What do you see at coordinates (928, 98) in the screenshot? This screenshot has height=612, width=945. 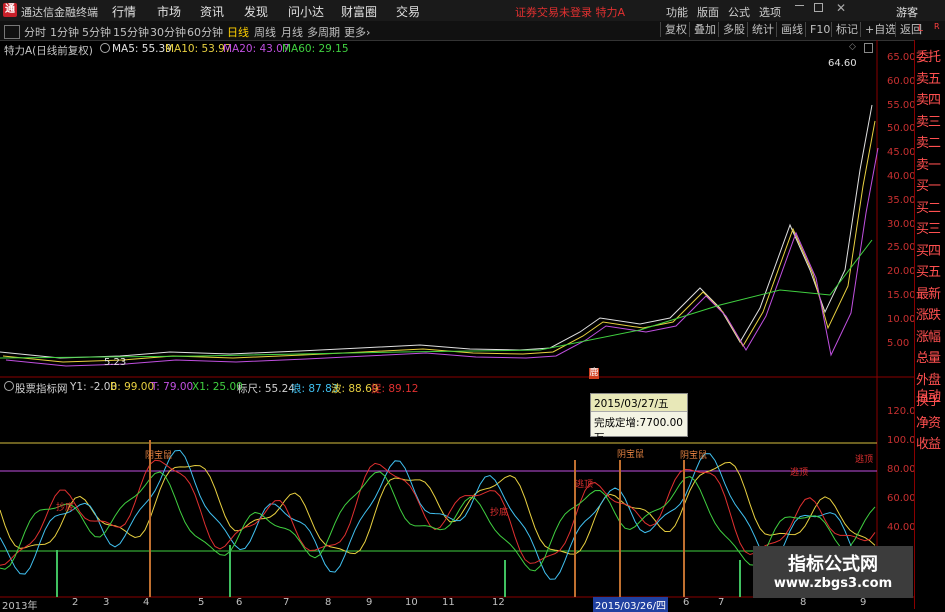 I see `side-panel-item: 卖四` at bounding box center [928, 98].